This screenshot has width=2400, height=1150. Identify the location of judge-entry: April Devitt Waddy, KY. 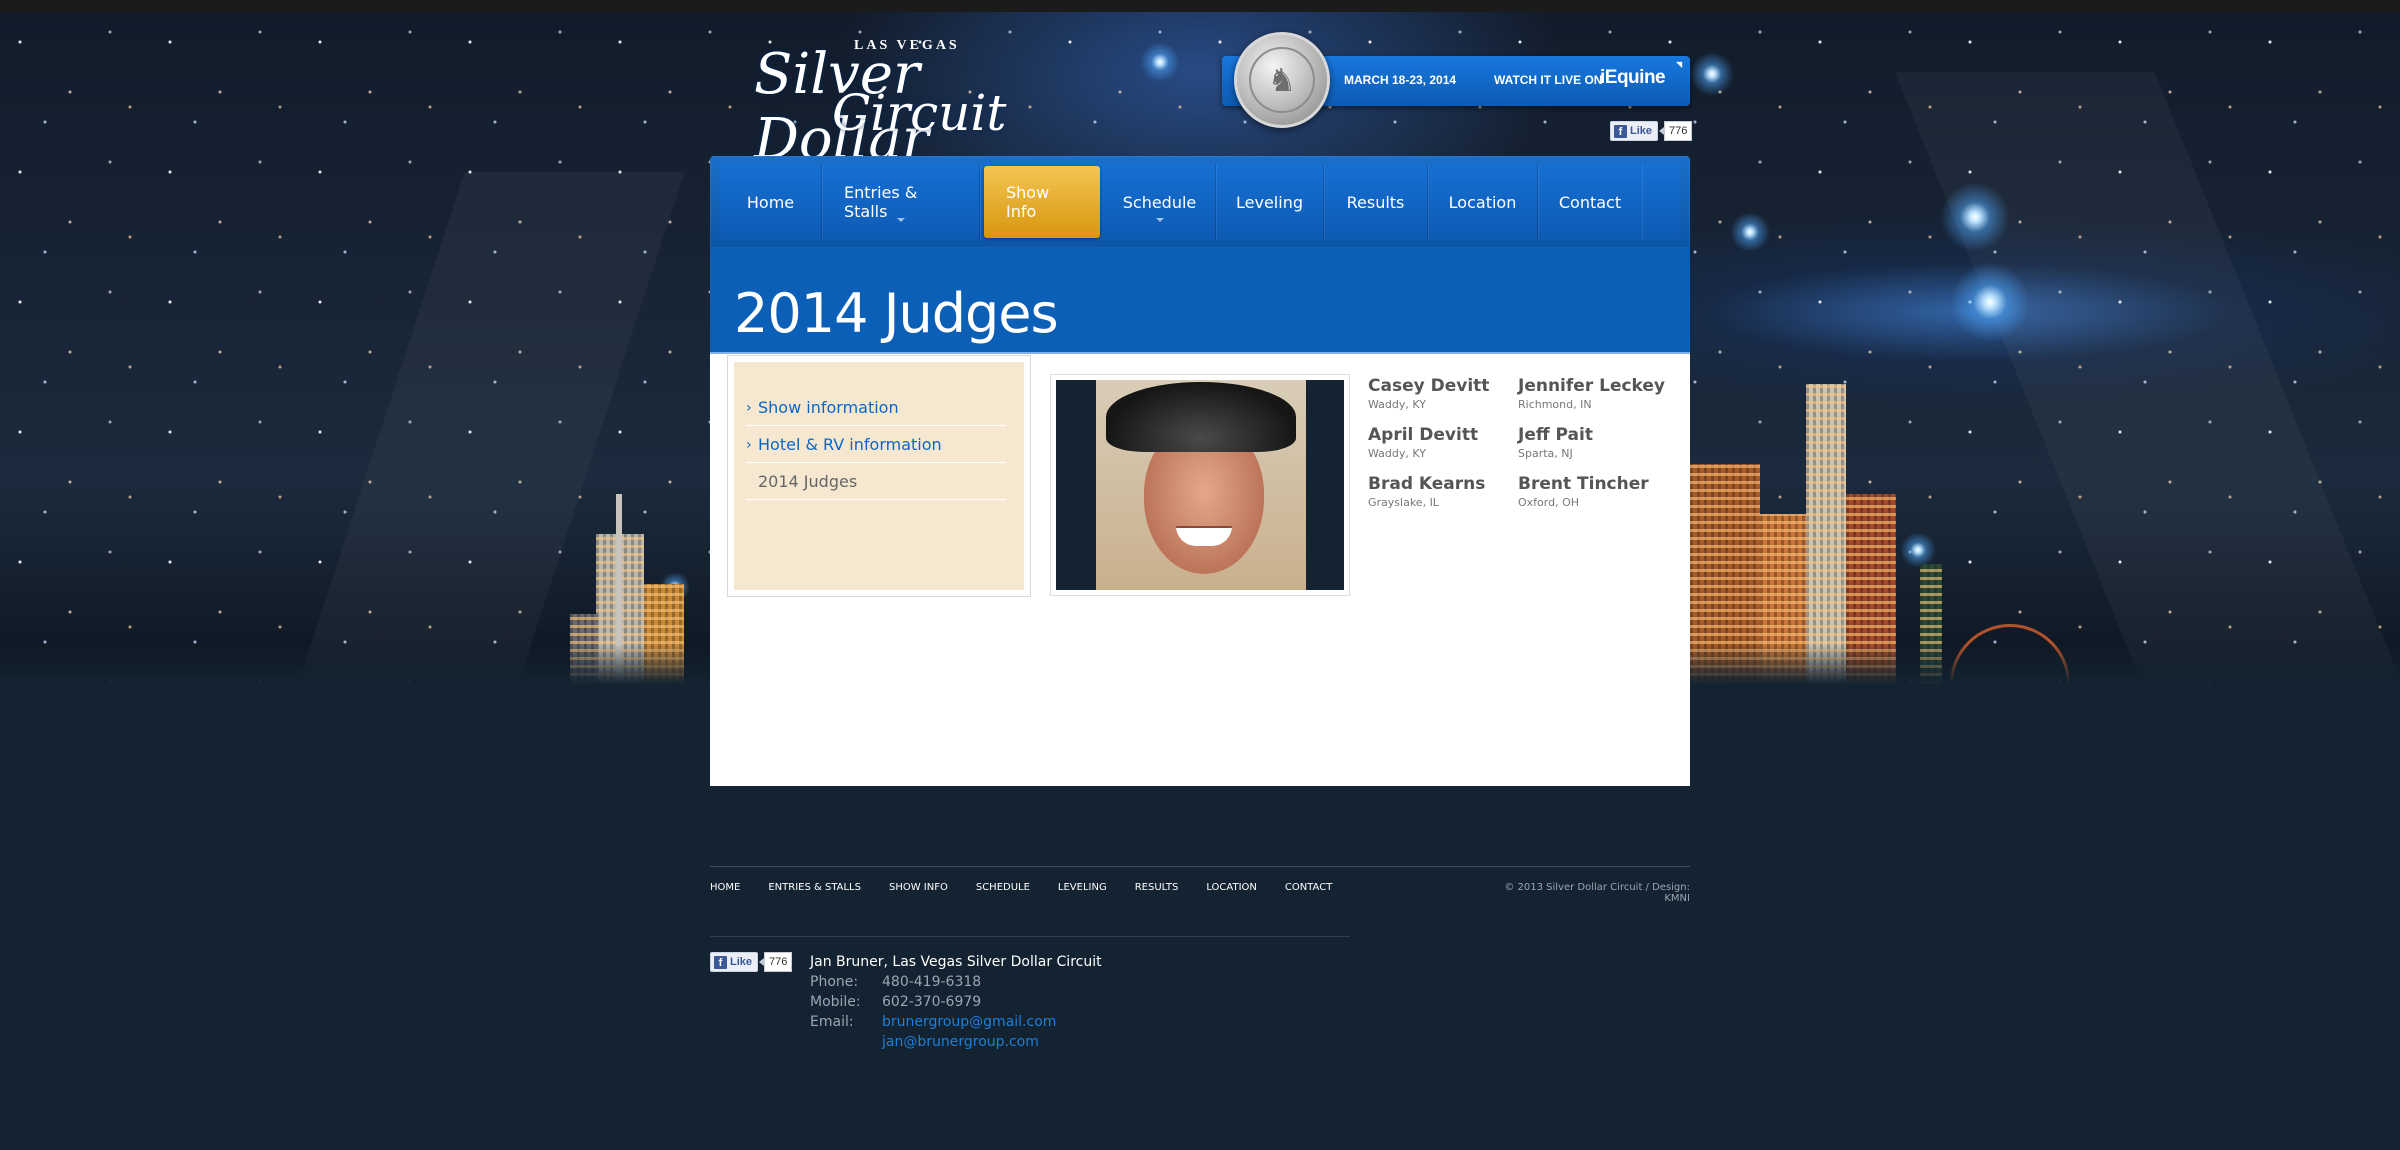
(1443, 442).